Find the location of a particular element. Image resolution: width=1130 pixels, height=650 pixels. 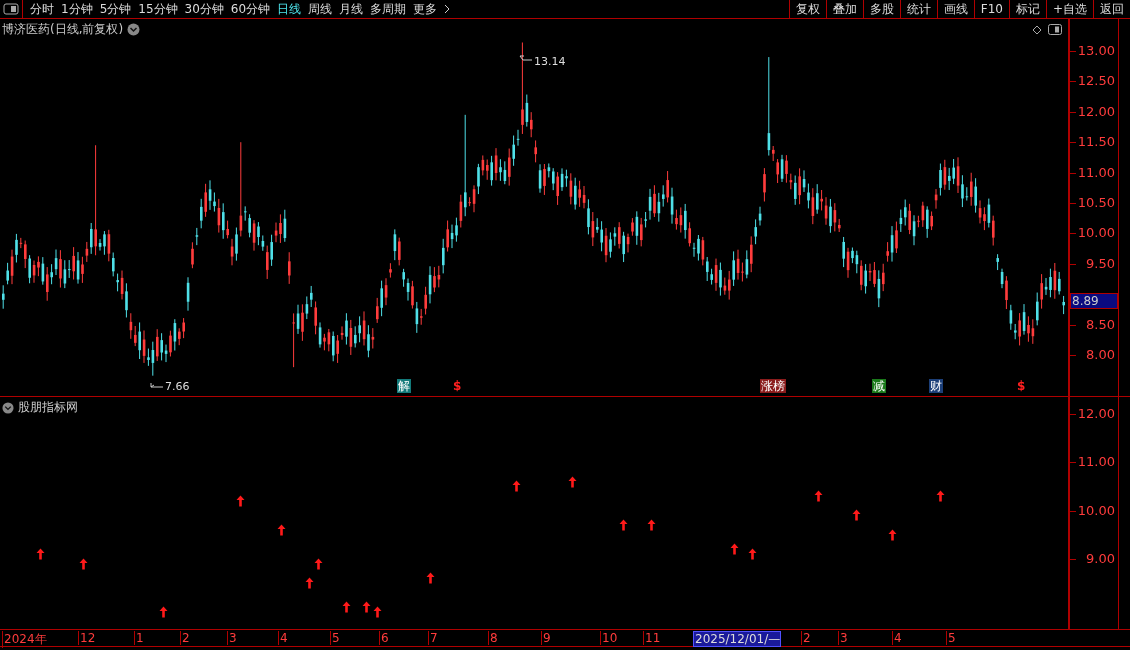

more-menu: 更多 is located at coordinates (425, 9).